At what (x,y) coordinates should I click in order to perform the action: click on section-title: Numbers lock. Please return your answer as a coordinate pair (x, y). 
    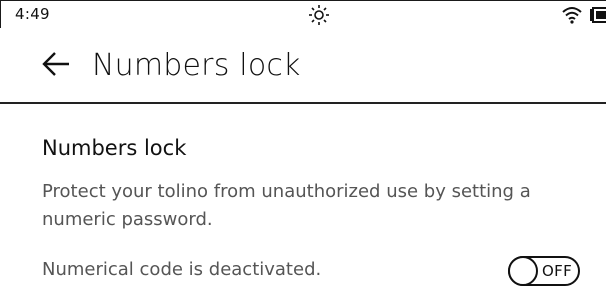
    Looking at the image, I should click on (114, 148).